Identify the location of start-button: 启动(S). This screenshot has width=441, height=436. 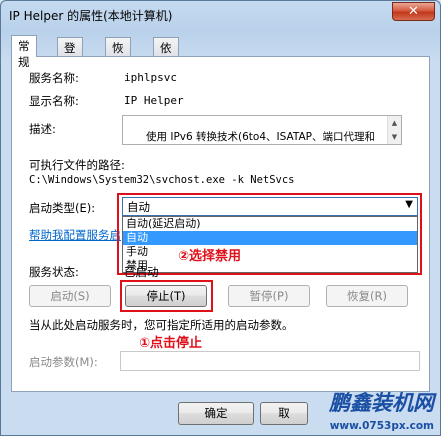
(70, 296).